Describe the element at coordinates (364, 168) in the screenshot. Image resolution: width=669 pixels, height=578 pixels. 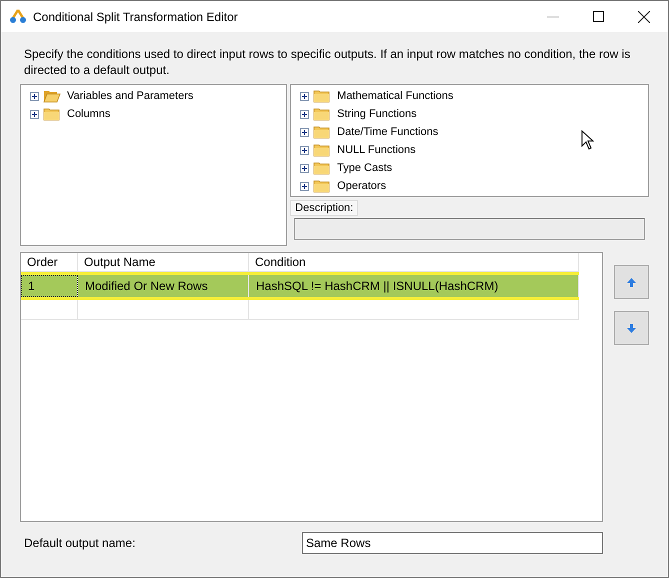
I see `tree-item: Type Casts` at that location.